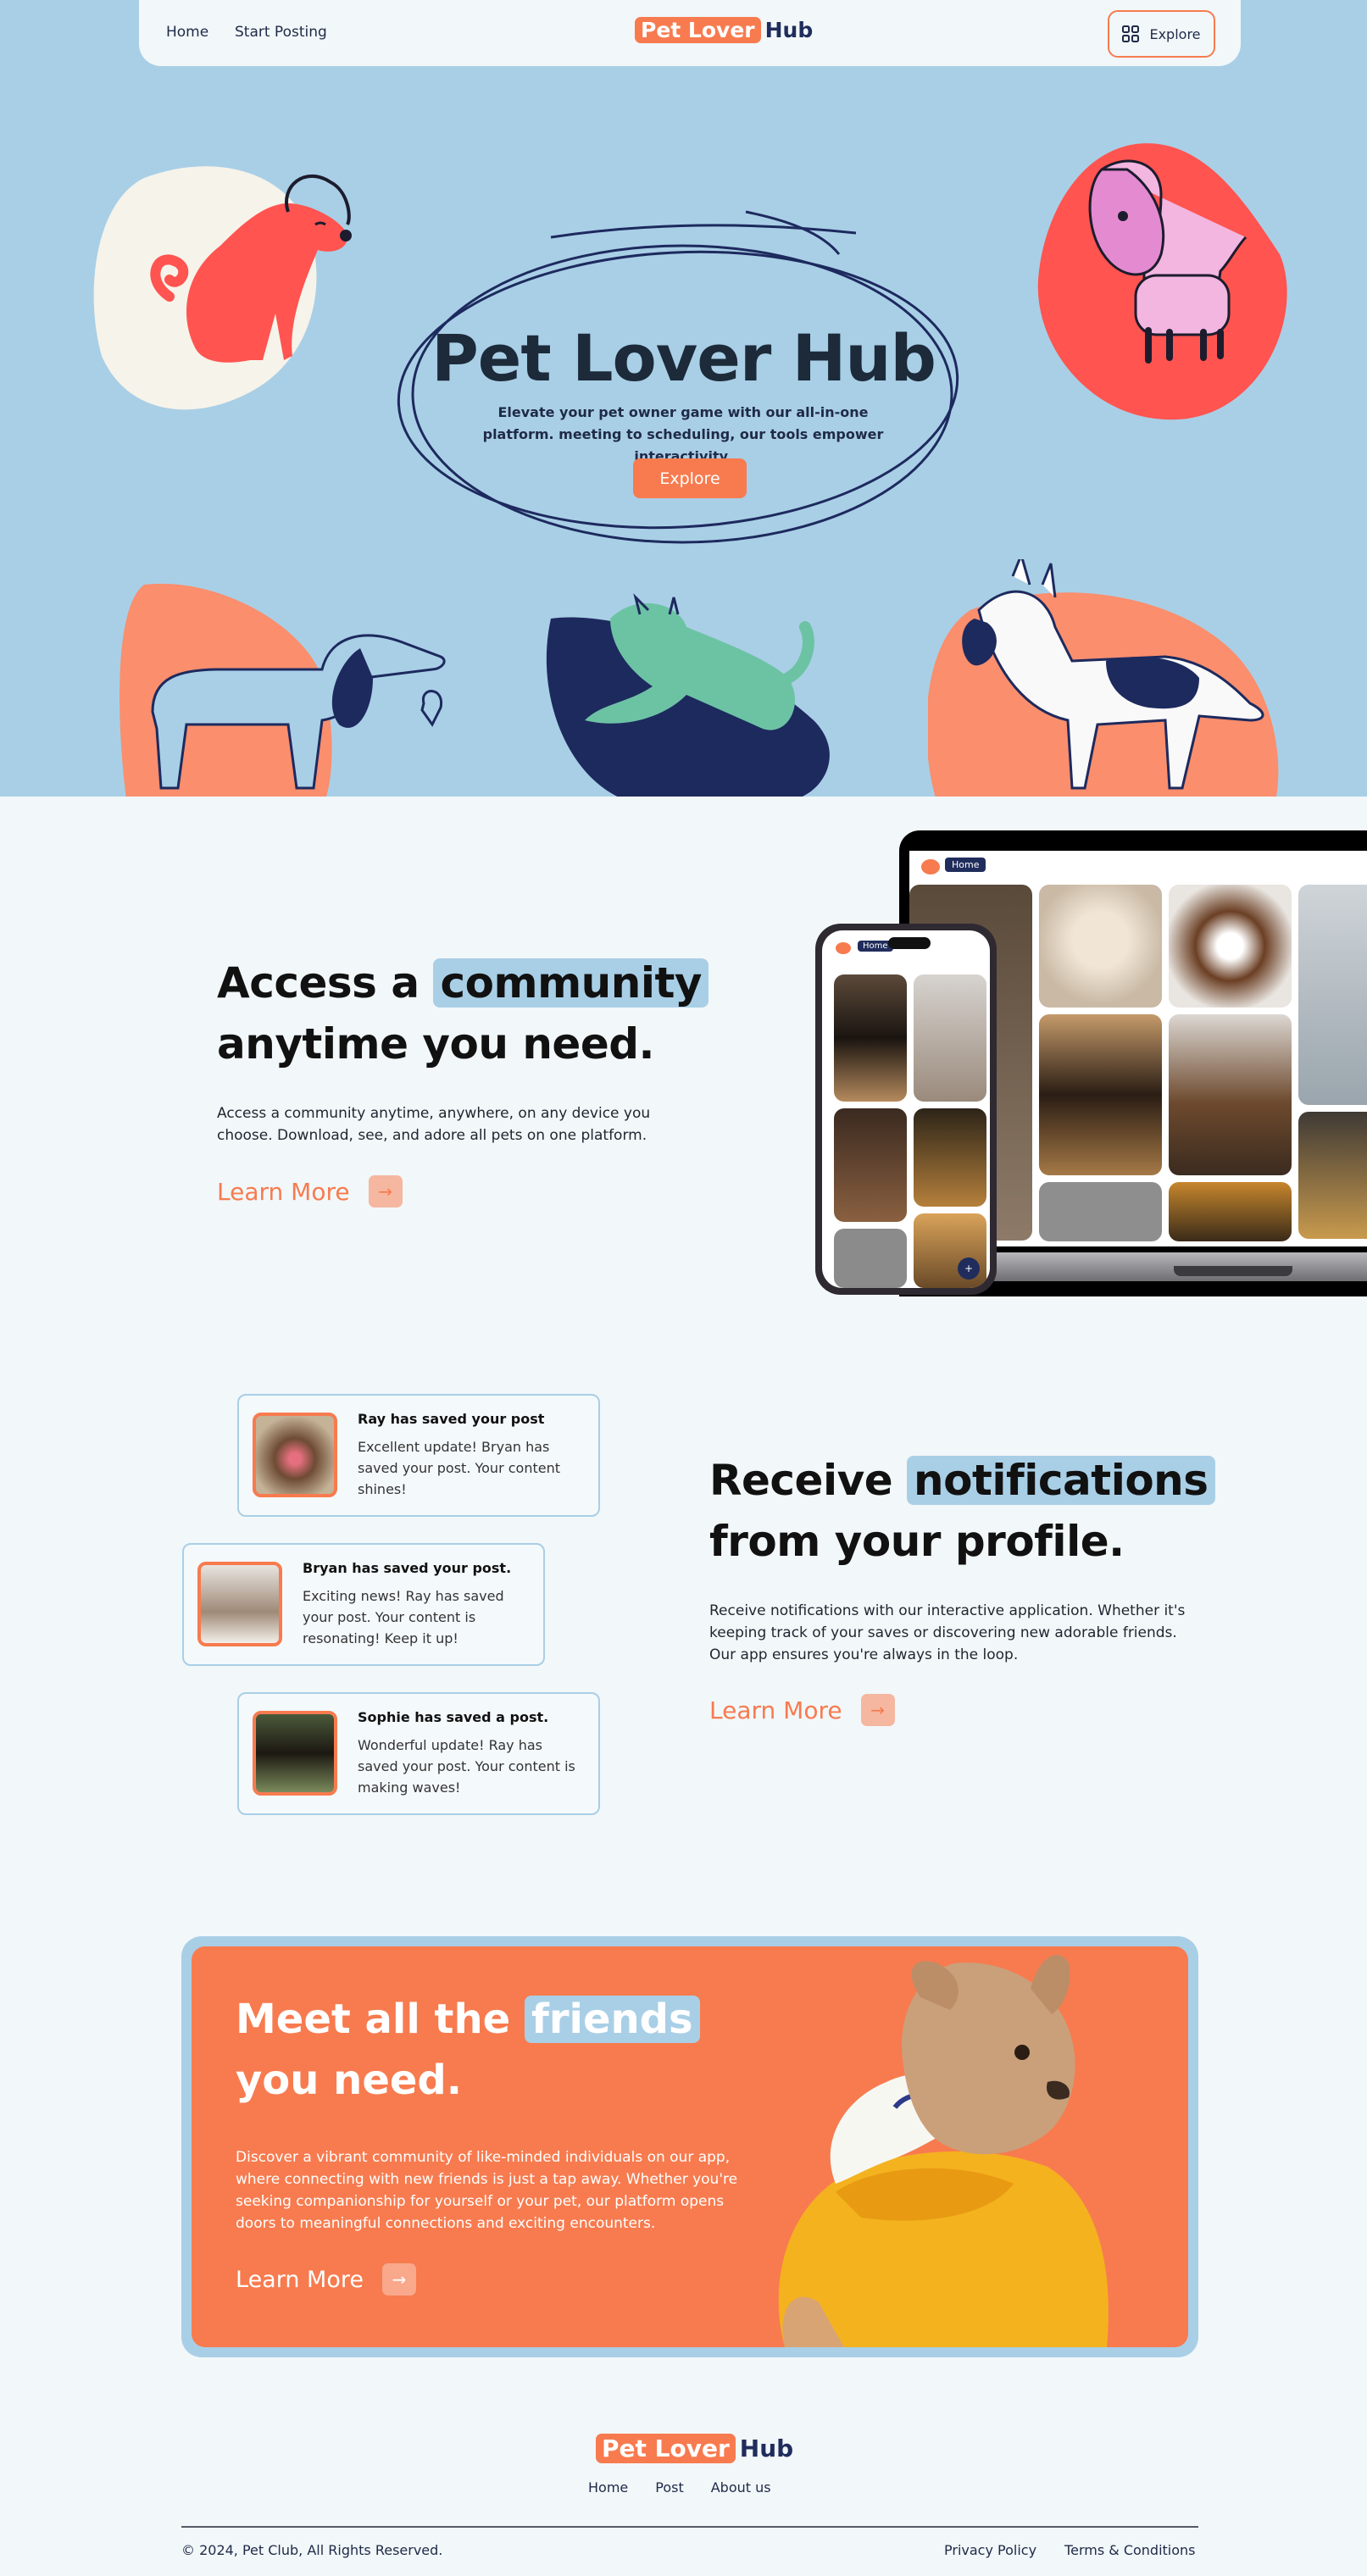  Describe the element at coordinates (374, 2019) in the screenshot. I see `friends-heading-pre: Meet all the` at that location.